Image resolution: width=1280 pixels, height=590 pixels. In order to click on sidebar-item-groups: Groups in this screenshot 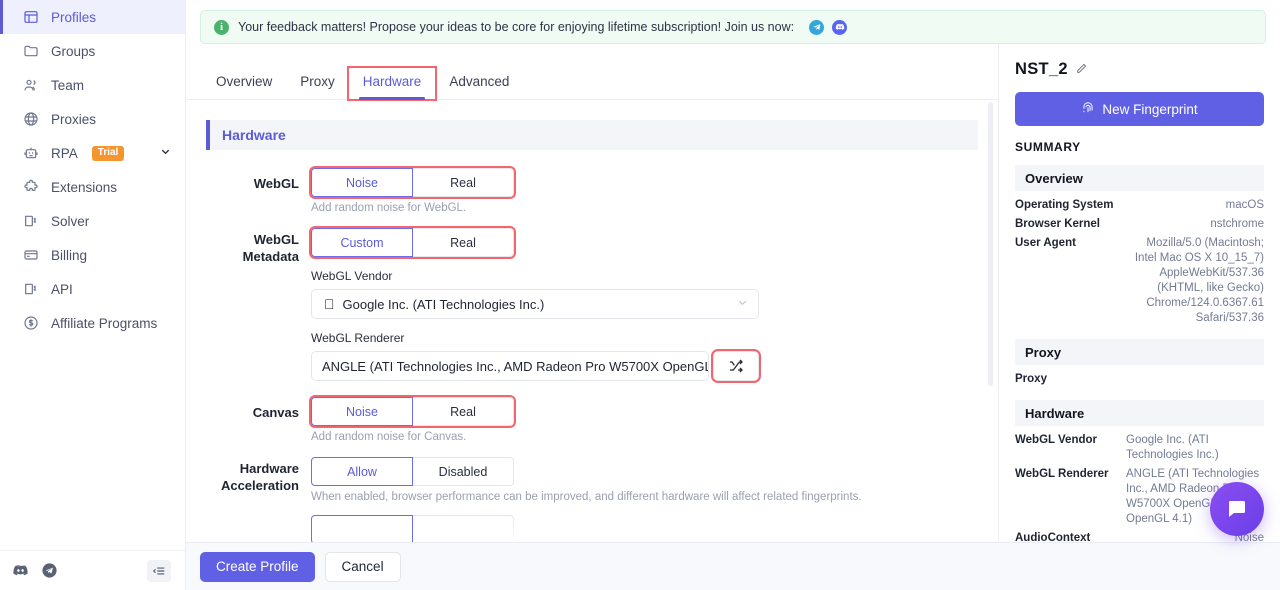, I will do `click(92, 51)`.